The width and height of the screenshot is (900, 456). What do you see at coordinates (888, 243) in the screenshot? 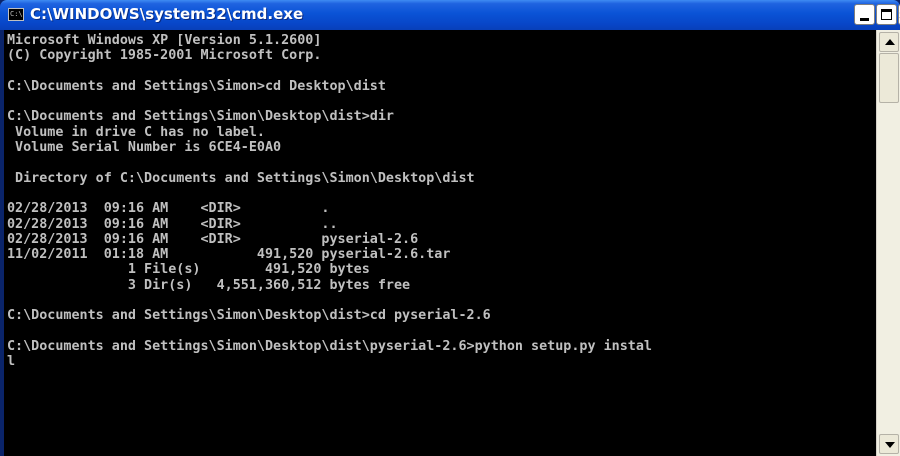
I see `vertical-scrollbar` at bounding box center [888, 243].